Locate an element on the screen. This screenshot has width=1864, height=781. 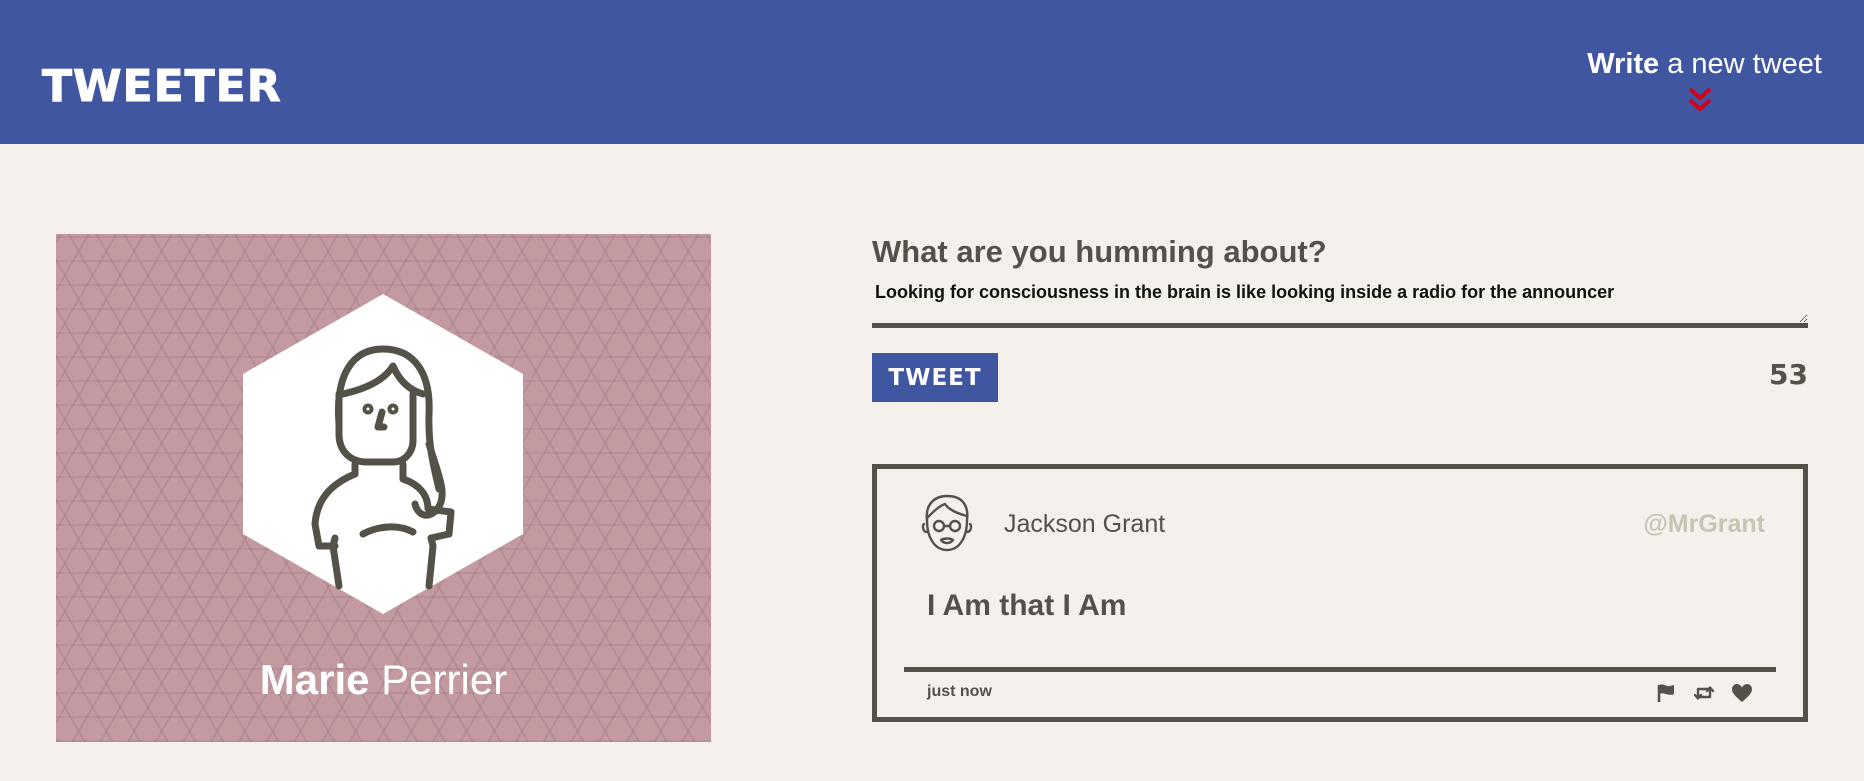
profile-last-name: Perrier is located at coordinates (438, 679).